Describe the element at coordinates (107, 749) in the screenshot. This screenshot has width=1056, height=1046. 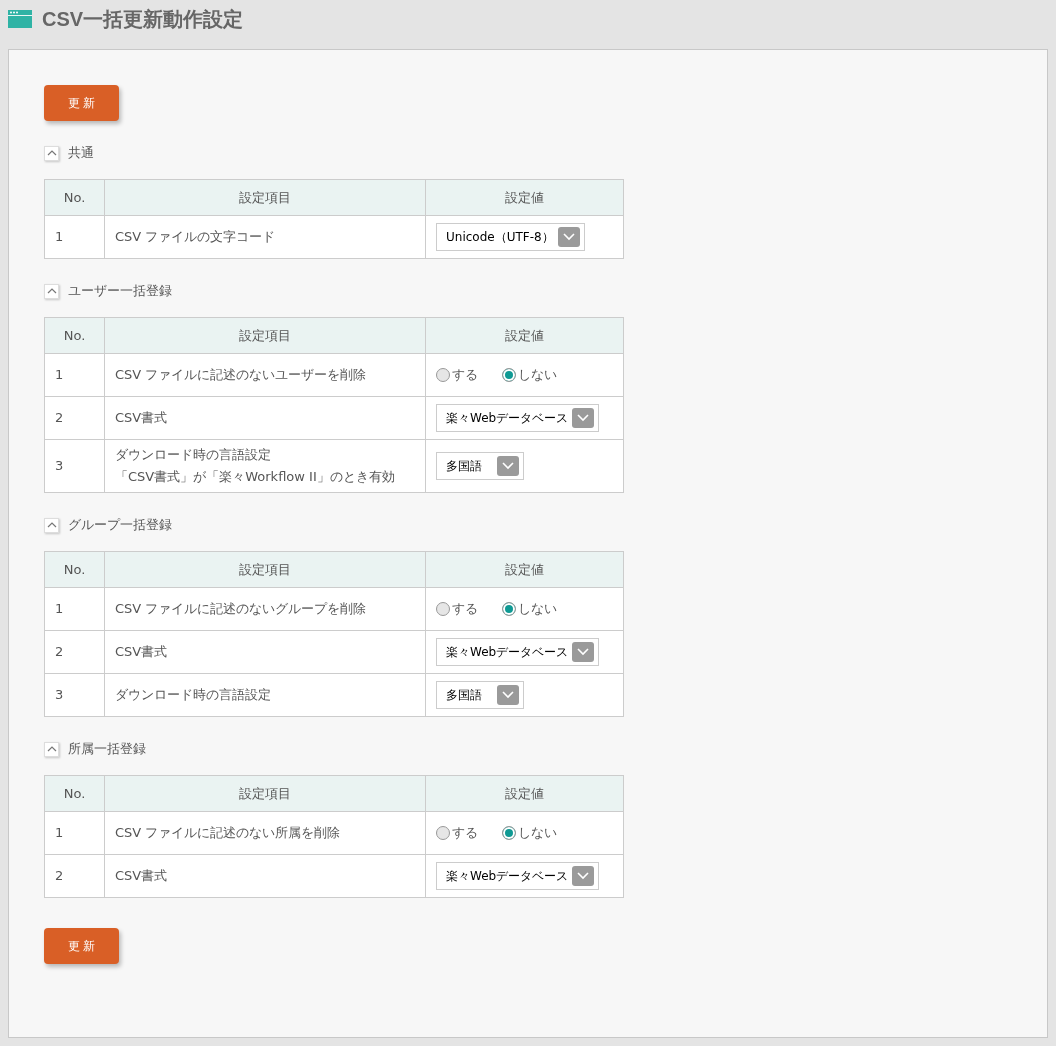
I see `section-title: 所属一括登録` at that location.